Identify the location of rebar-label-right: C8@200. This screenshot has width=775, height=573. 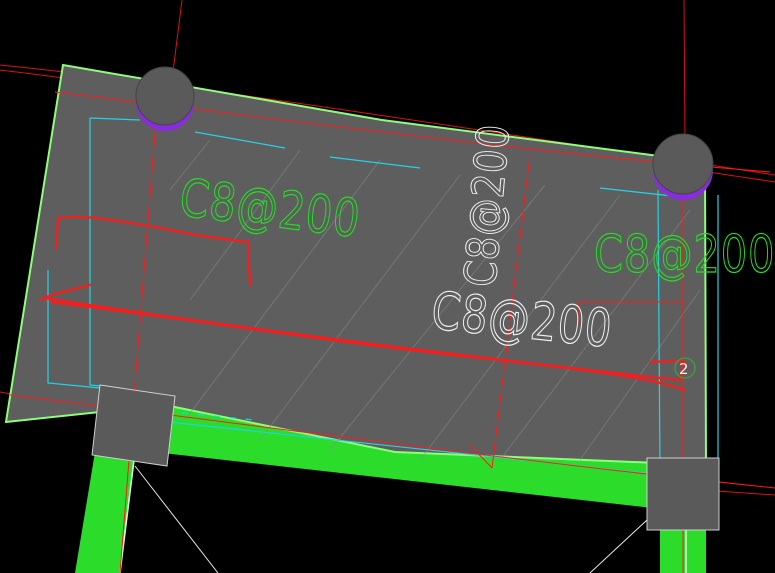
(684, 255).